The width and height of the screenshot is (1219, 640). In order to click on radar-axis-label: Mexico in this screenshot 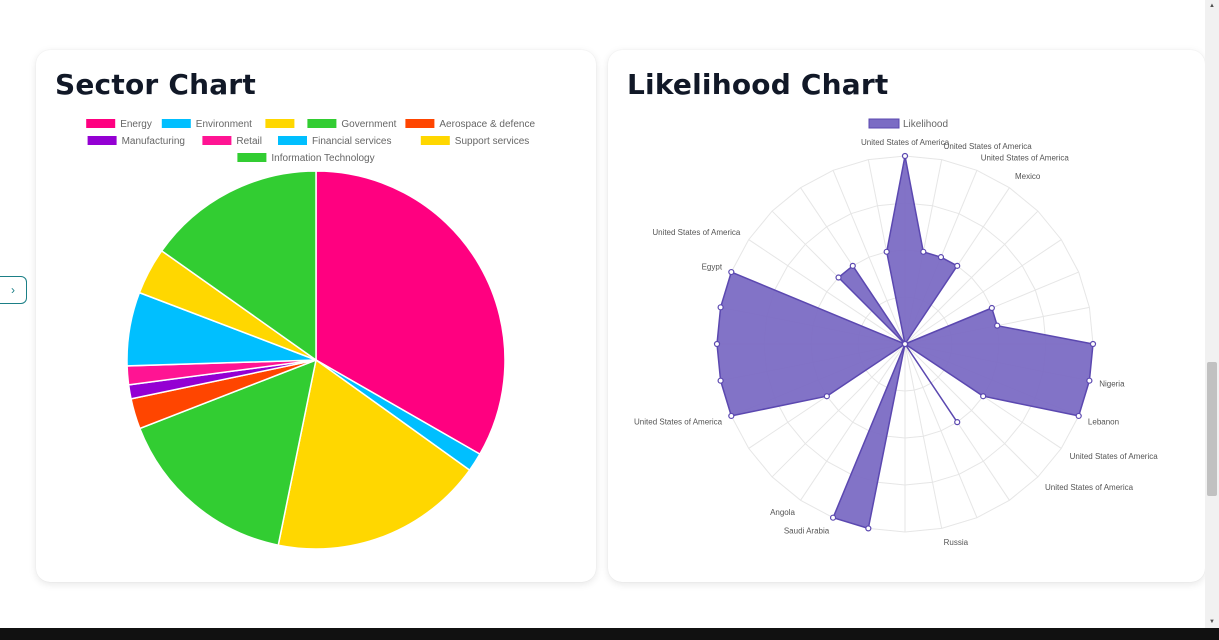, I will do `click(1028, 176)`.